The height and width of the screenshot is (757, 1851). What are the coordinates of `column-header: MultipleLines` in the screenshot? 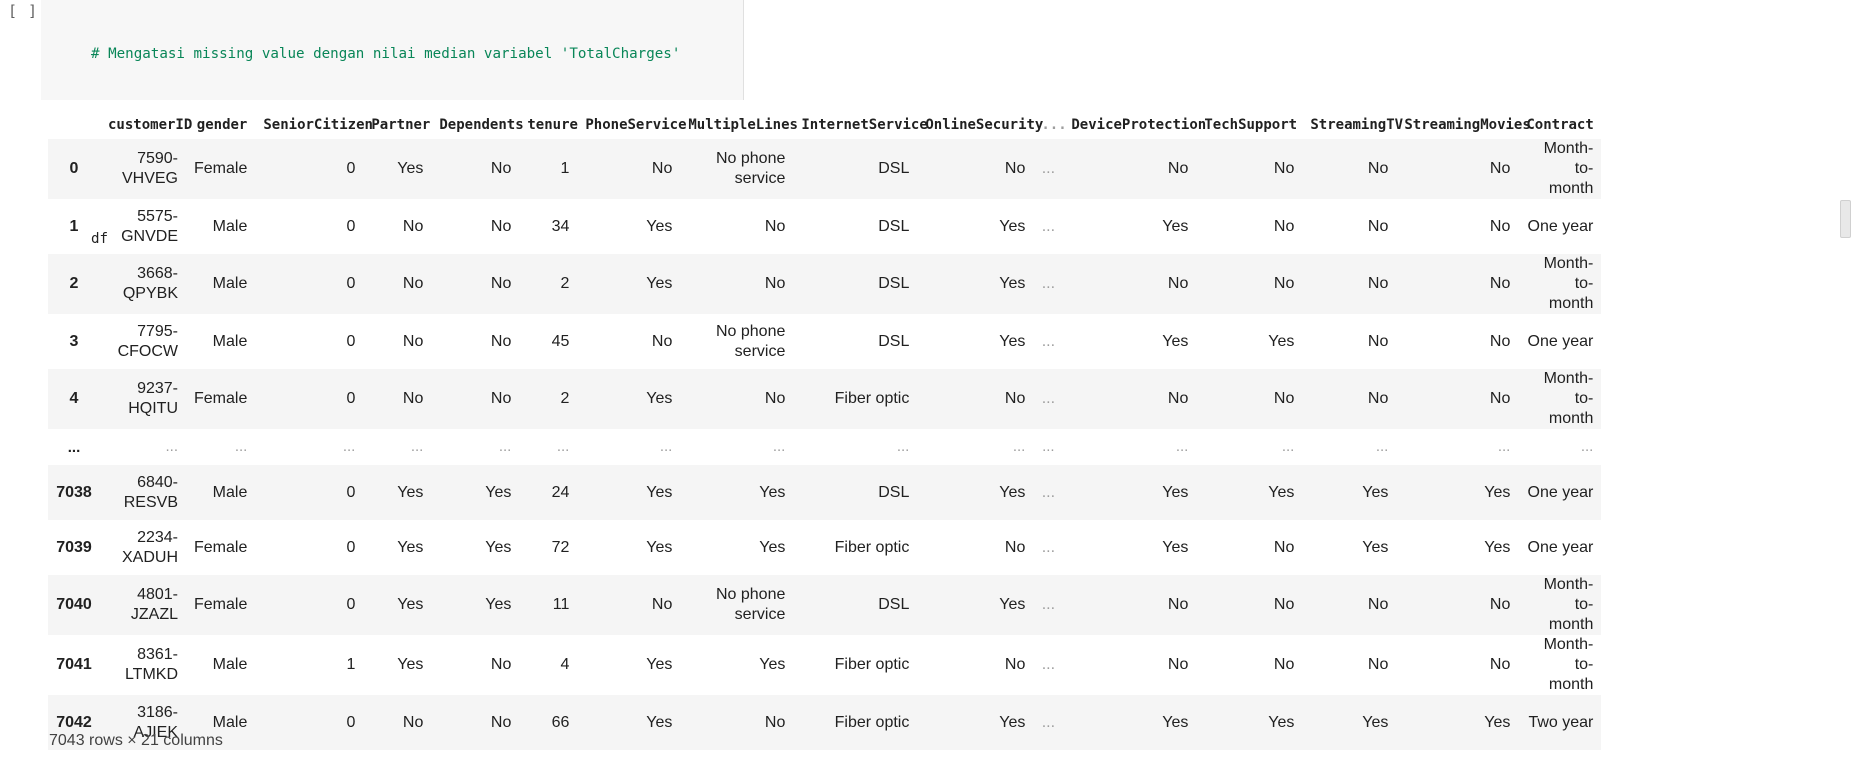 It's located at (743, 124).